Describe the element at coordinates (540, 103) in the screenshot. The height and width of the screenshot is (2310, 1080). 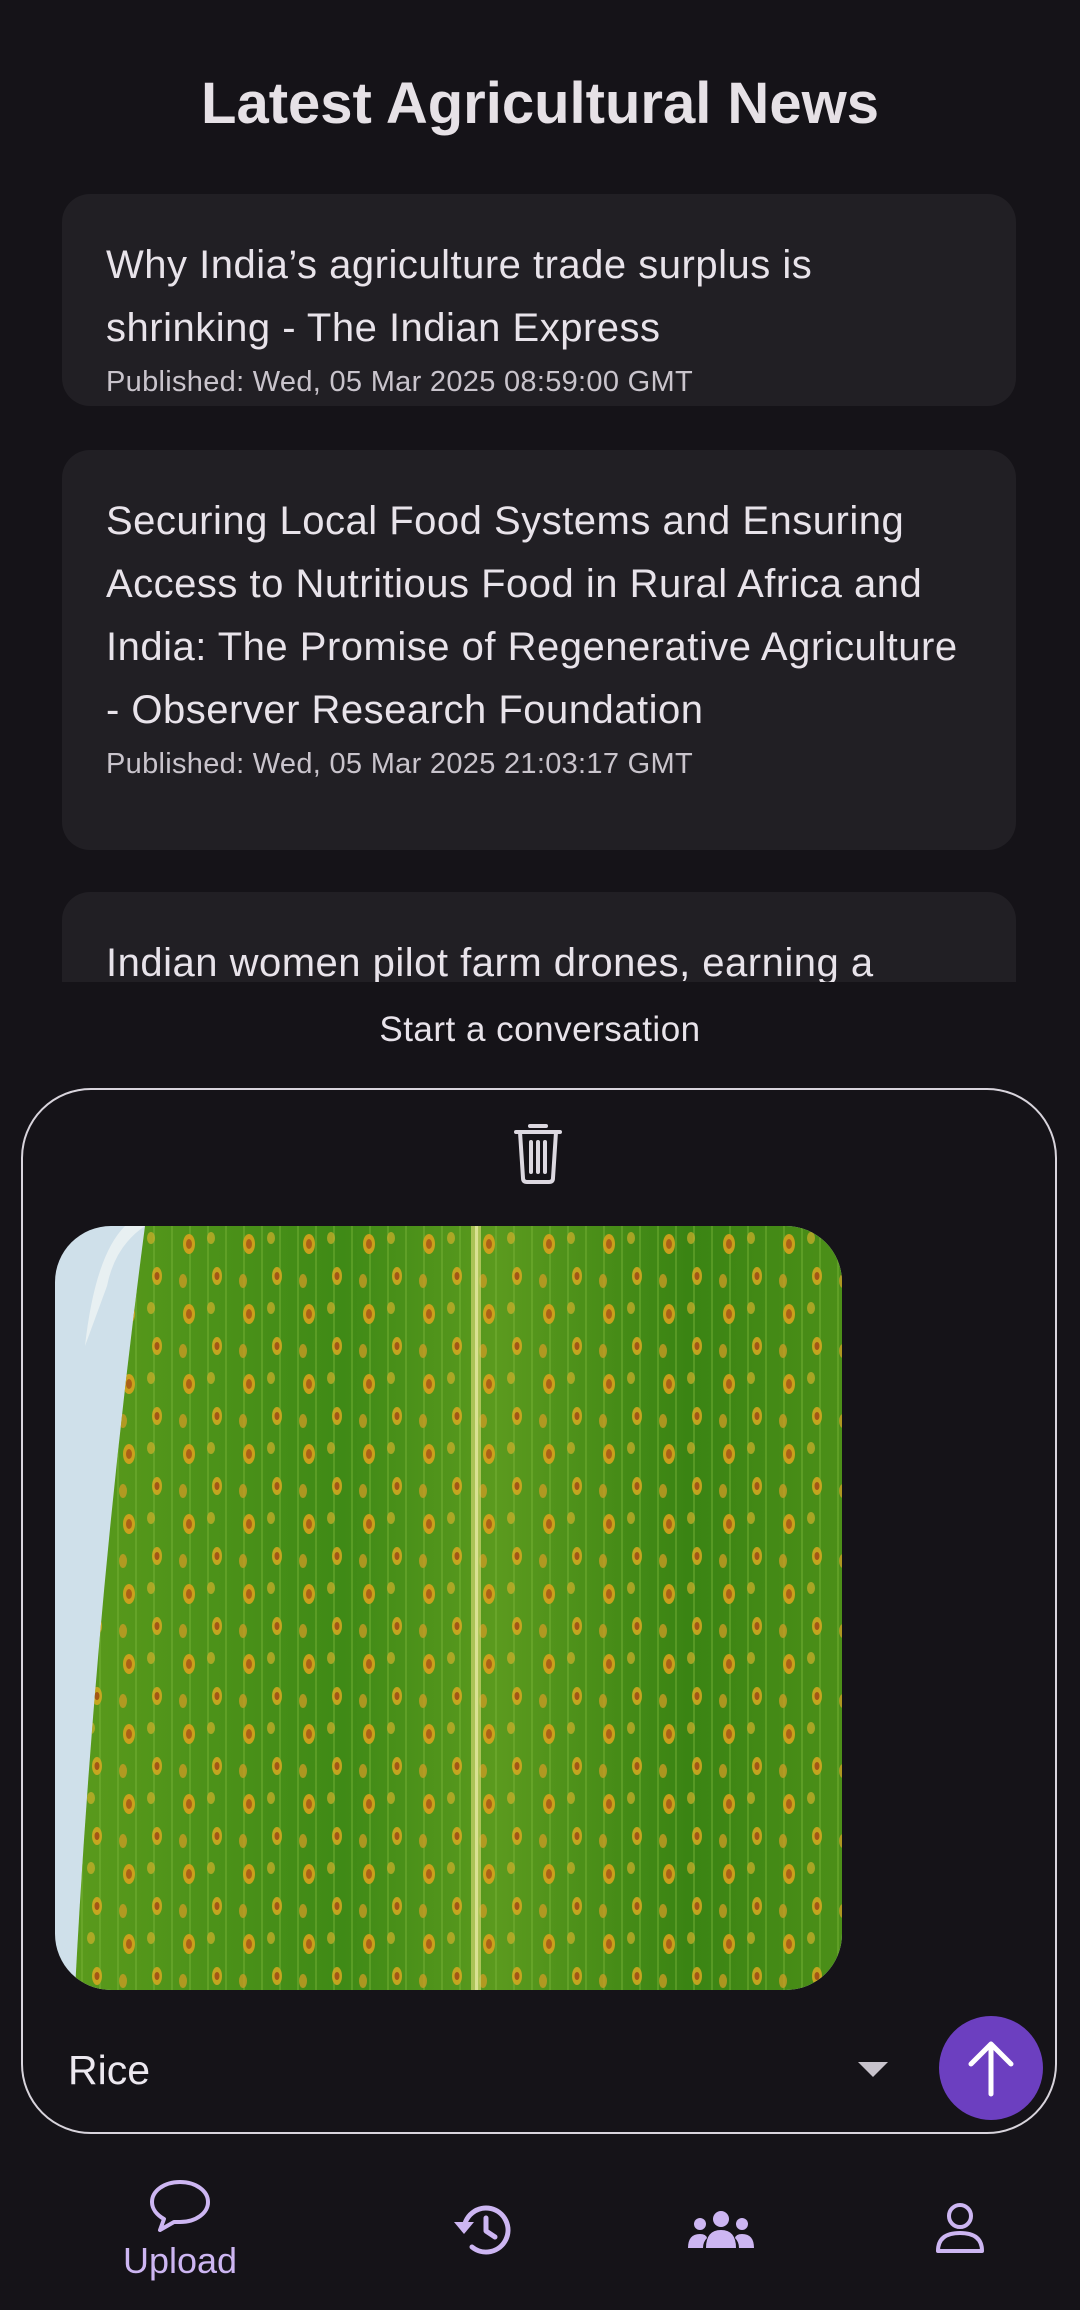
I see `page-title: Latest Agricultural News` at that location.